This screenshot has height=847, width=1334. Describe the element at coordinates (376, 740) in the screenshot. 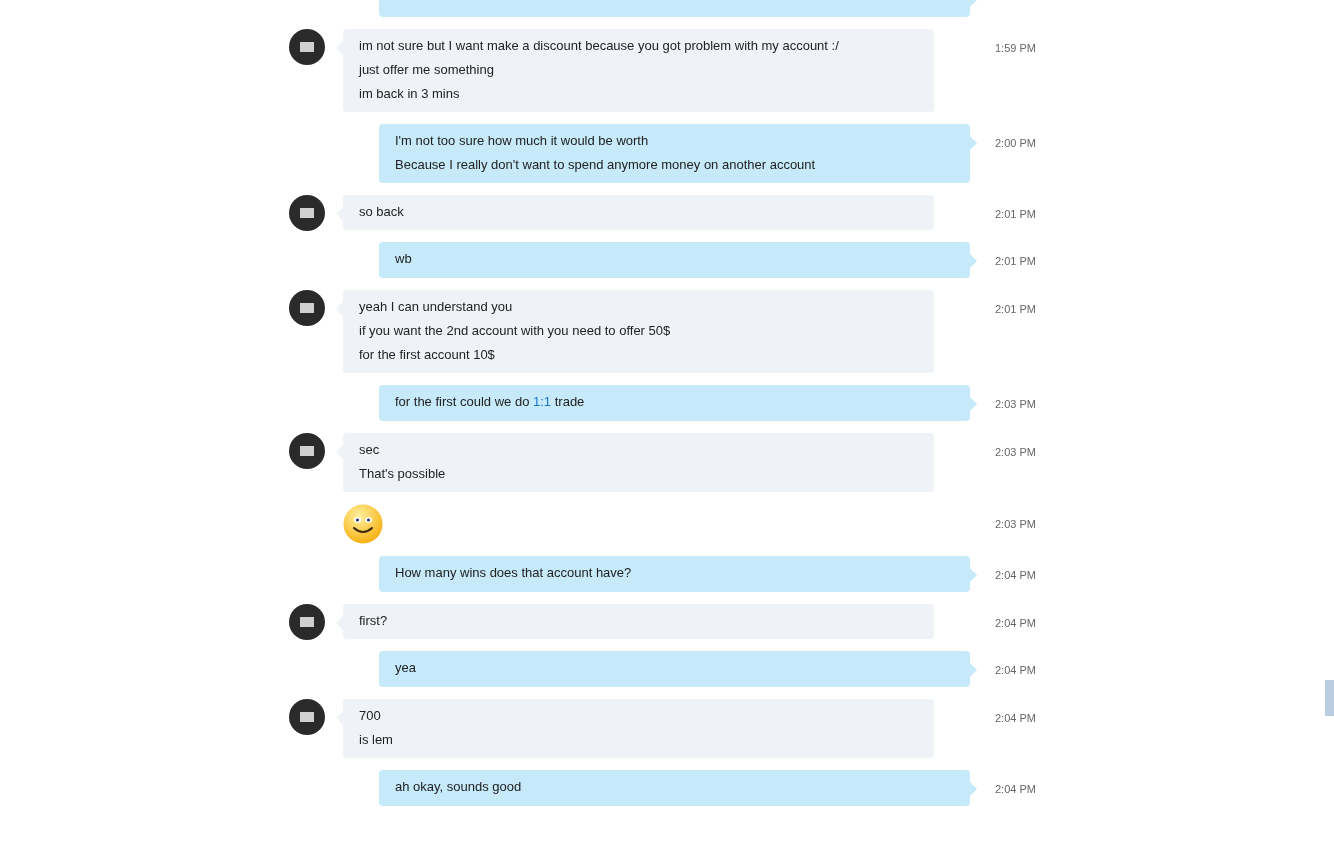

I see `message-text: is lem` at that location.